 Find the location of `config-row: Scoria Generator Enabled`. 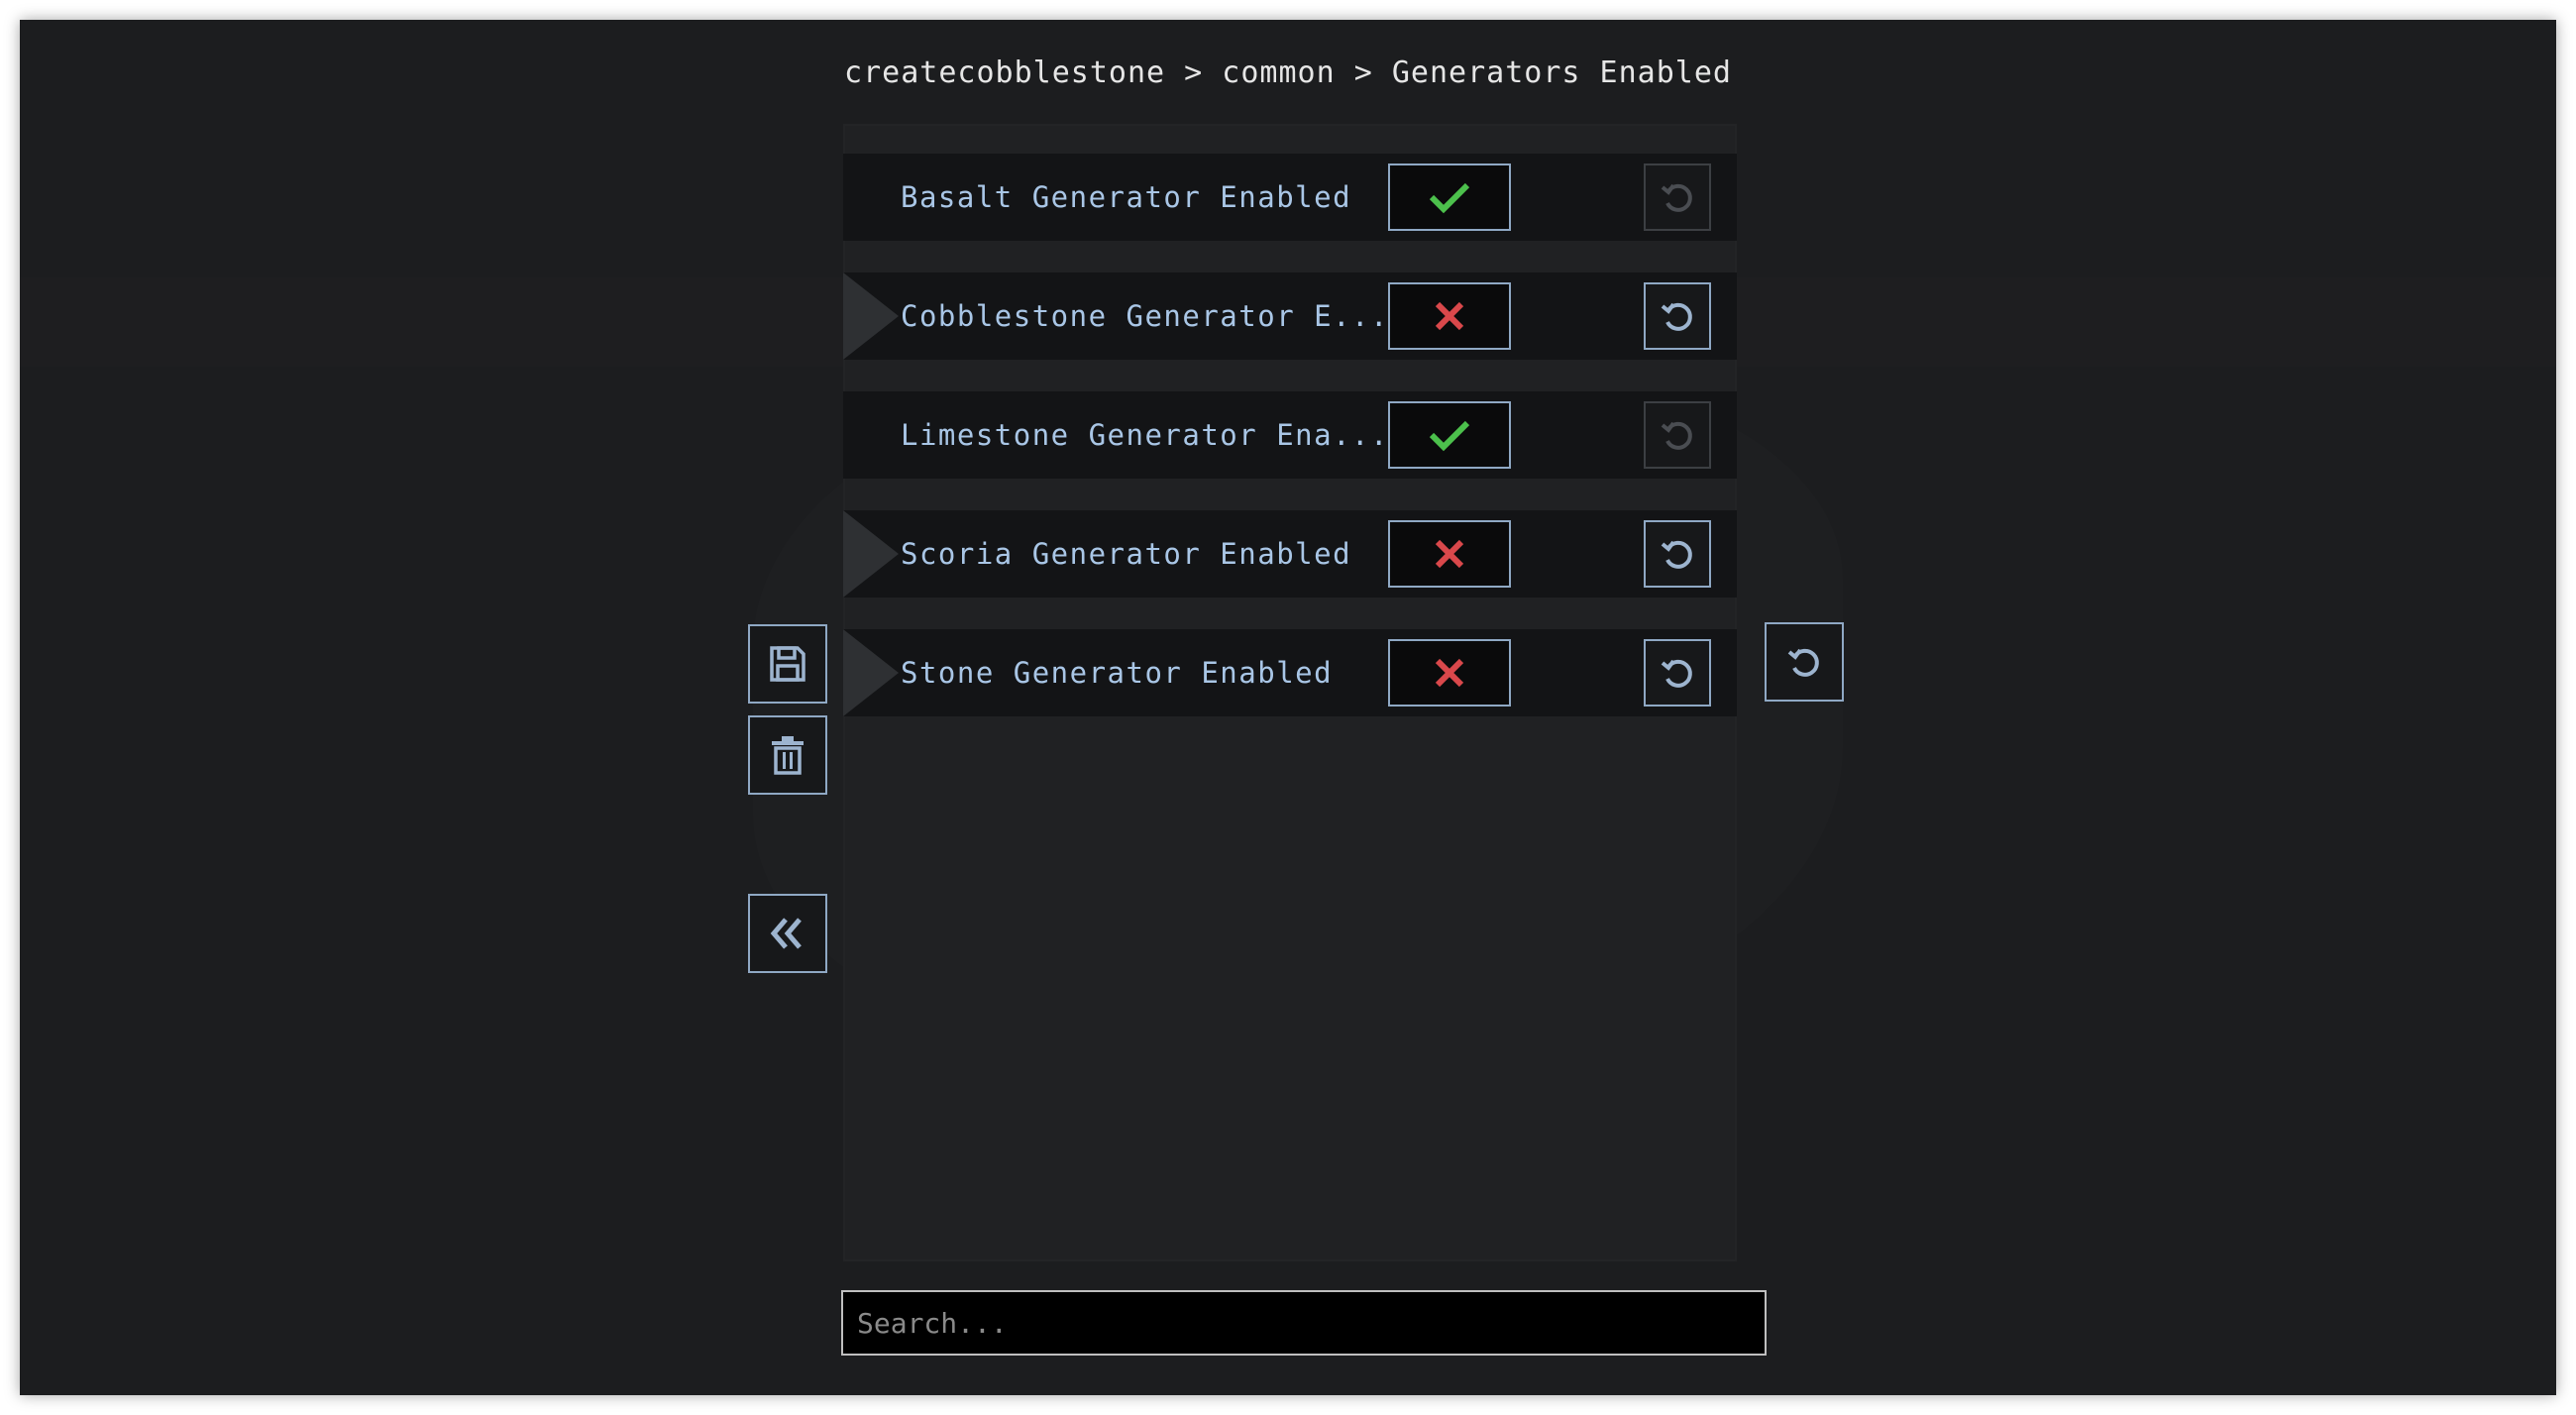

config-row: Scoria Generator Enabled is located at coordinates (1290, 554).